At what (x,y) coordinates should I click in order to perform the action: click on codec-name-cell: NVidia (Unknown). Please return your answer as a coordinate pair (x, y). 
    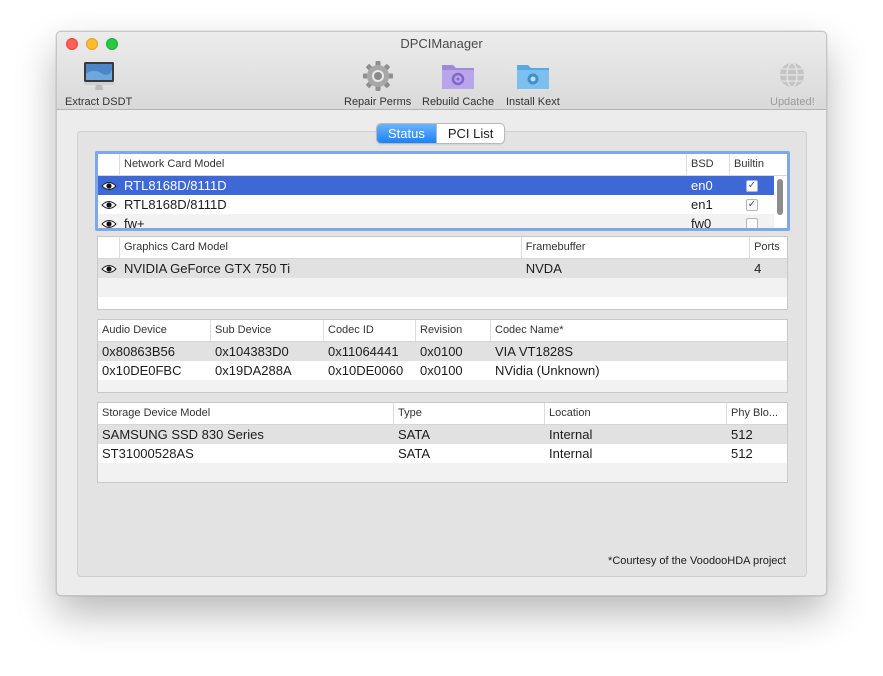
    Looking at the image, I should click on (547, 370).